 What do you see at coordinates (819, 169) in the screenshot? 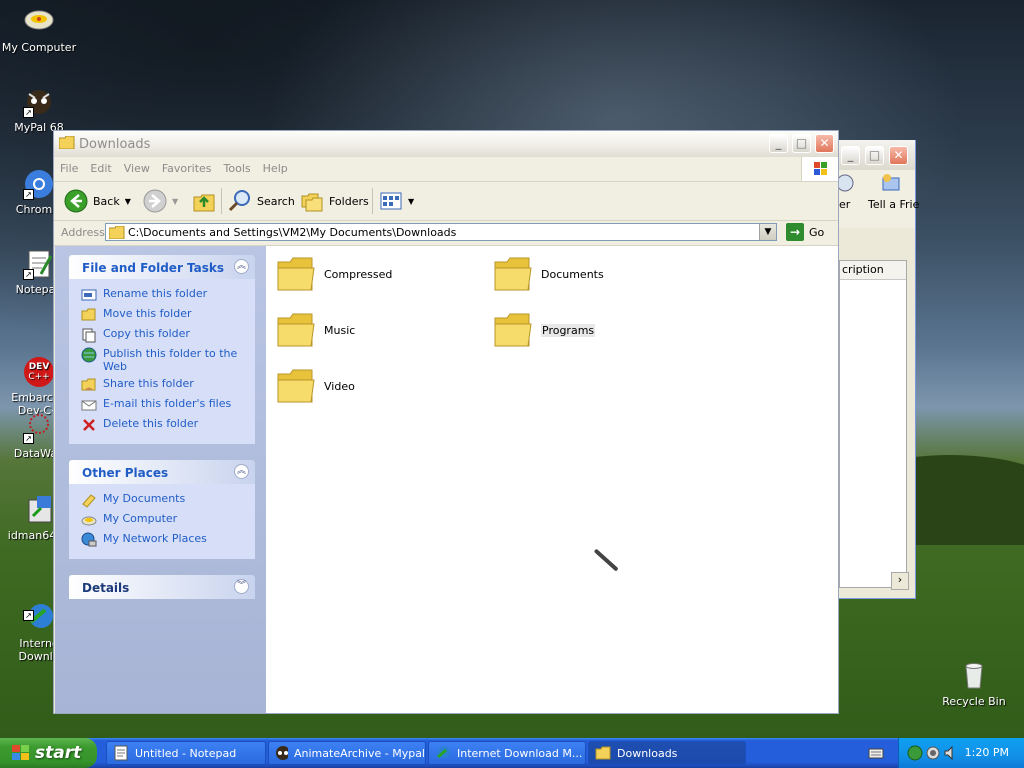
I see `windows-logo-icon` at bounding box center [819, 169].